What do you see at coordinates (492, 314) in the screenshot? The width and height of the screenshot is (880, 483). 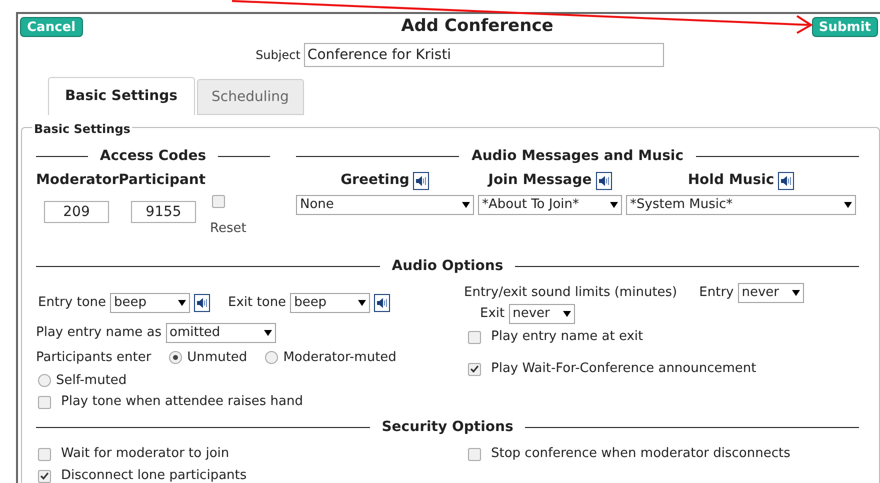 I see `exit-limit-label: Exit` at bounding box center [492, 314].